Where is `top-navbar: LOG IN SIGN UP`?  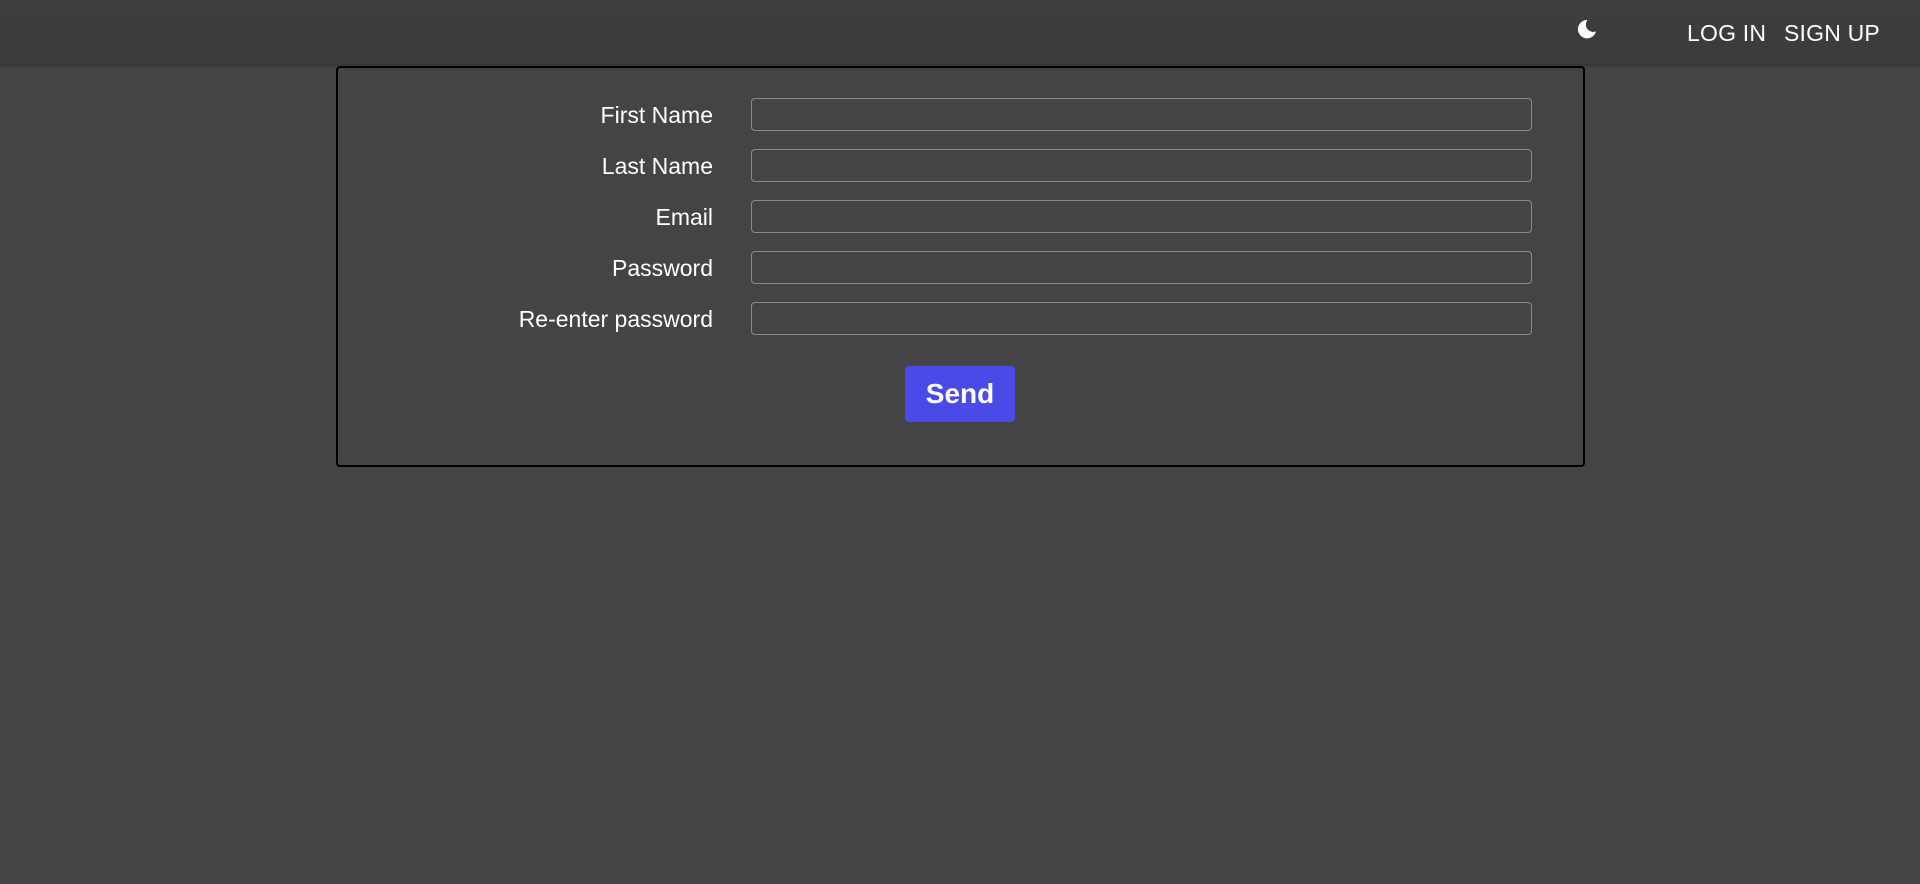 top-navbar: LOG IN SIGN UP is located at coordinates (960, 32).